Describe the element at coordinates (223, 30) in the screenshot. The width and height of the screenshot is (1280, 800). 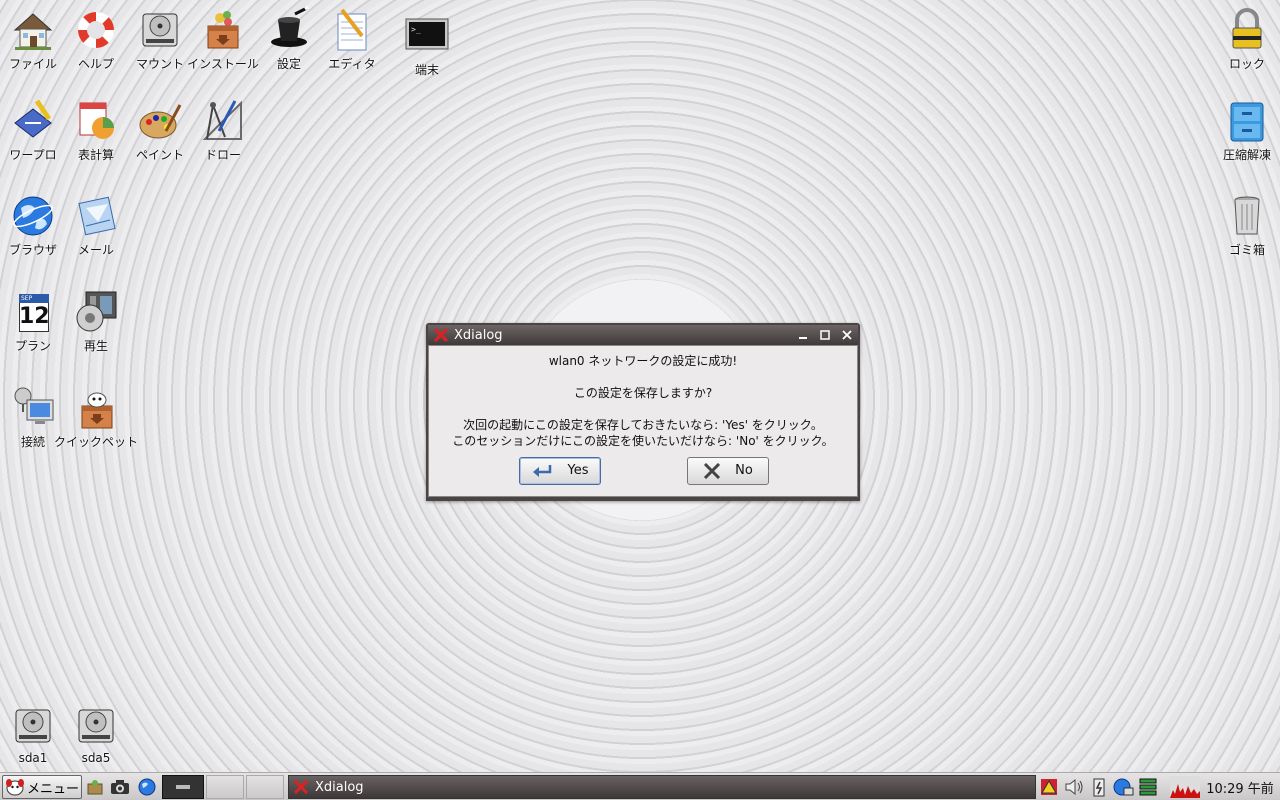
I see `install-box-icon` at that location.